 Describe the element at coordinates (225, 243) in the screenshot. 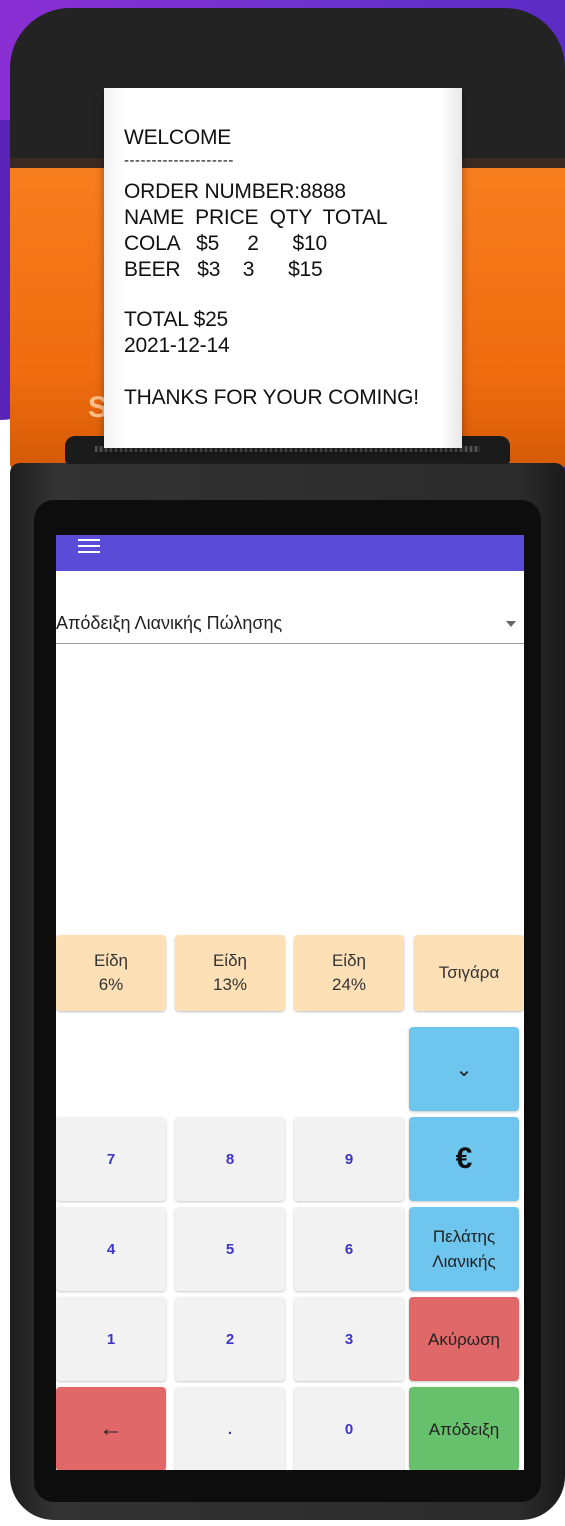

I see `receipt-row: COLA $5 2 $10` at that location.